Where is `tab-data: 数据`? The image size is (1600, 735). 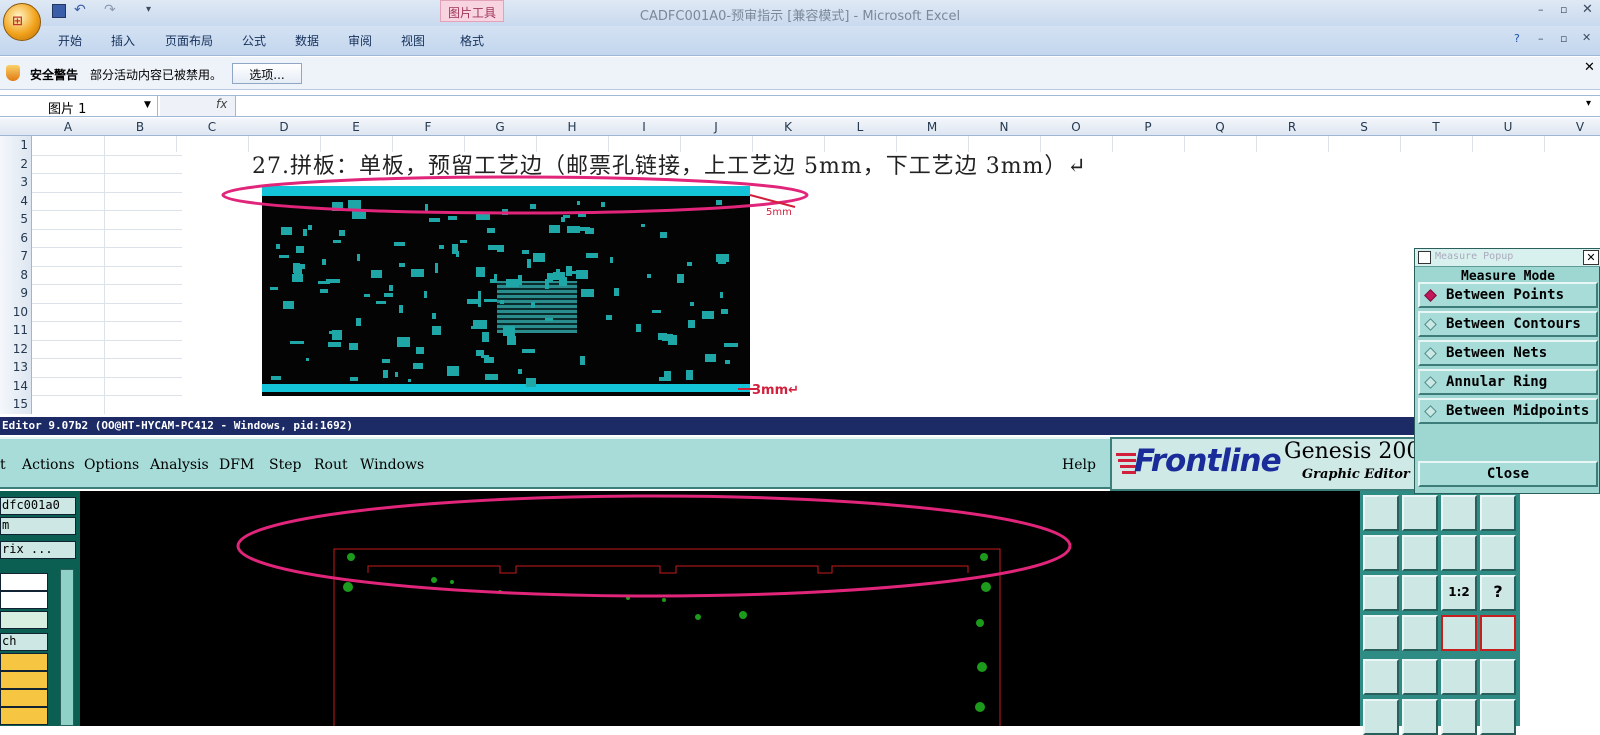 tab-data: 数据 is located at coordinates (307, 40).